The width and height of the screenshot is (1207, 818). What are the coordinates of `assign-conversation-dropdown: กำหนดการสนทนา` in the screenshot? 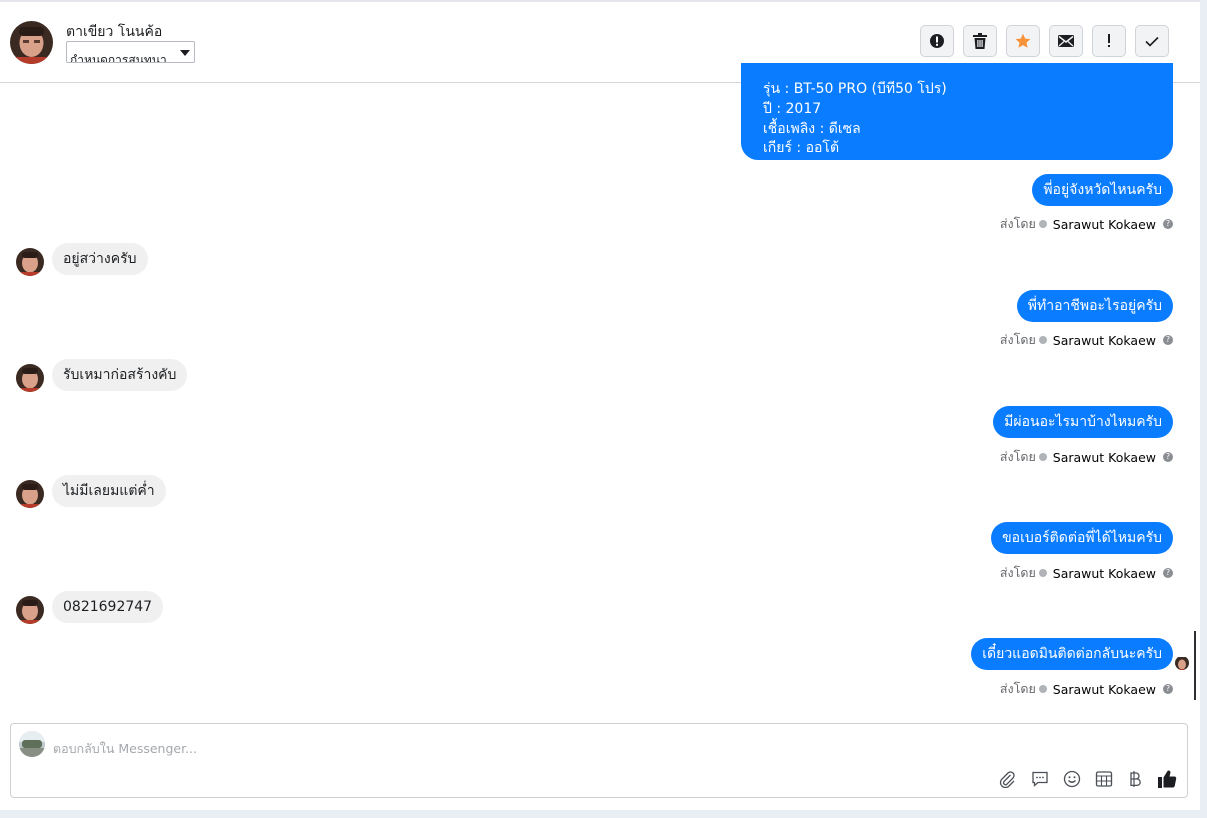 It's located at (130, 52).